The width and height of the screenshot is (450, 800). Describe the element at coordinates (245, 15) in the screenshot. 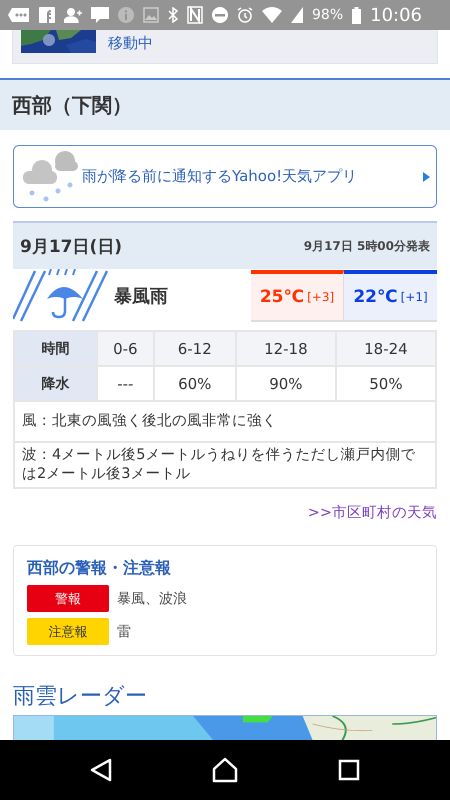

I see `alarm-icon` at that location.